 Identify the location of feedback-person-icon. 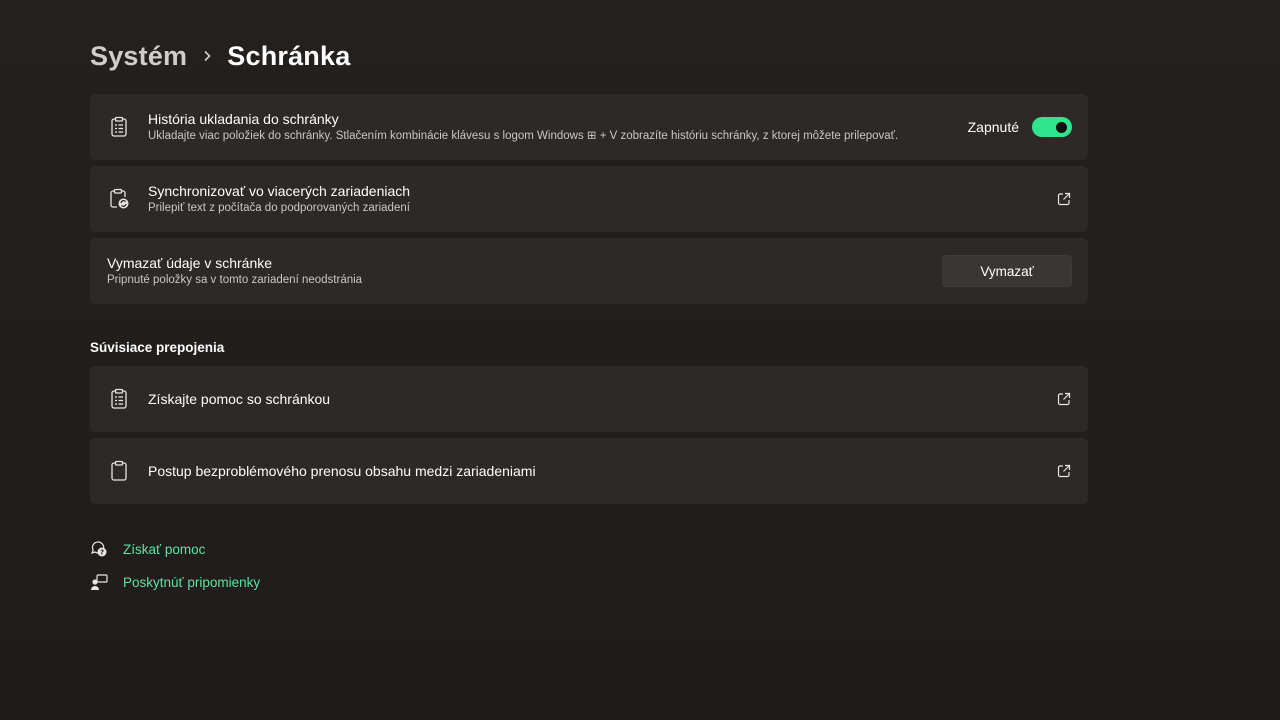
(106, 582).